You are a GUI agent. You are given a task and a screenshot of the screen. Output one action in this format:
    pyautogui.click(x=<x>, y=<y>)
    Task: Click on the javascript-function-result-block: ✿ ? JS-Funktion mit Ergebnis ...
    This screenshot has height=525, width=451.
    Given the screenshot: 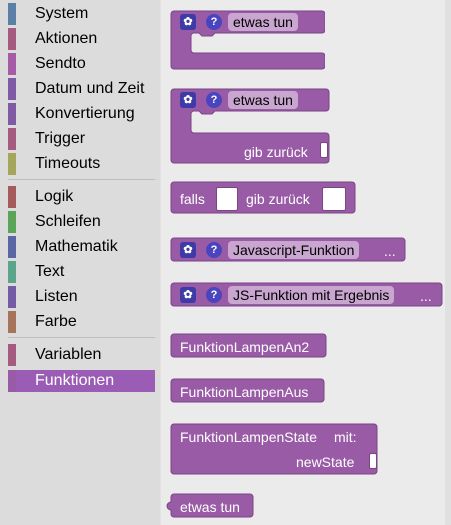 What is the action you would take?
    pyautogui.click(x=306, y=295)
    